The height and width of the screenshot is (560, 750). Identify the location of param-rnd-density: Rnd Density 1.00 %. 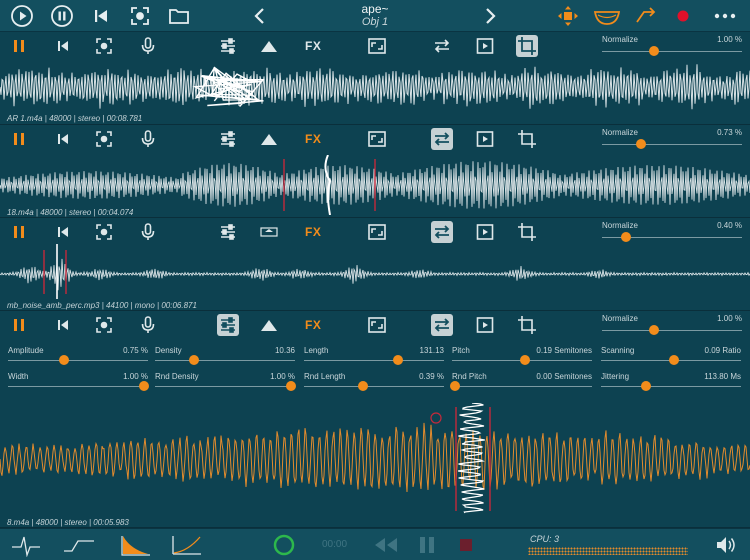
(225, 382).